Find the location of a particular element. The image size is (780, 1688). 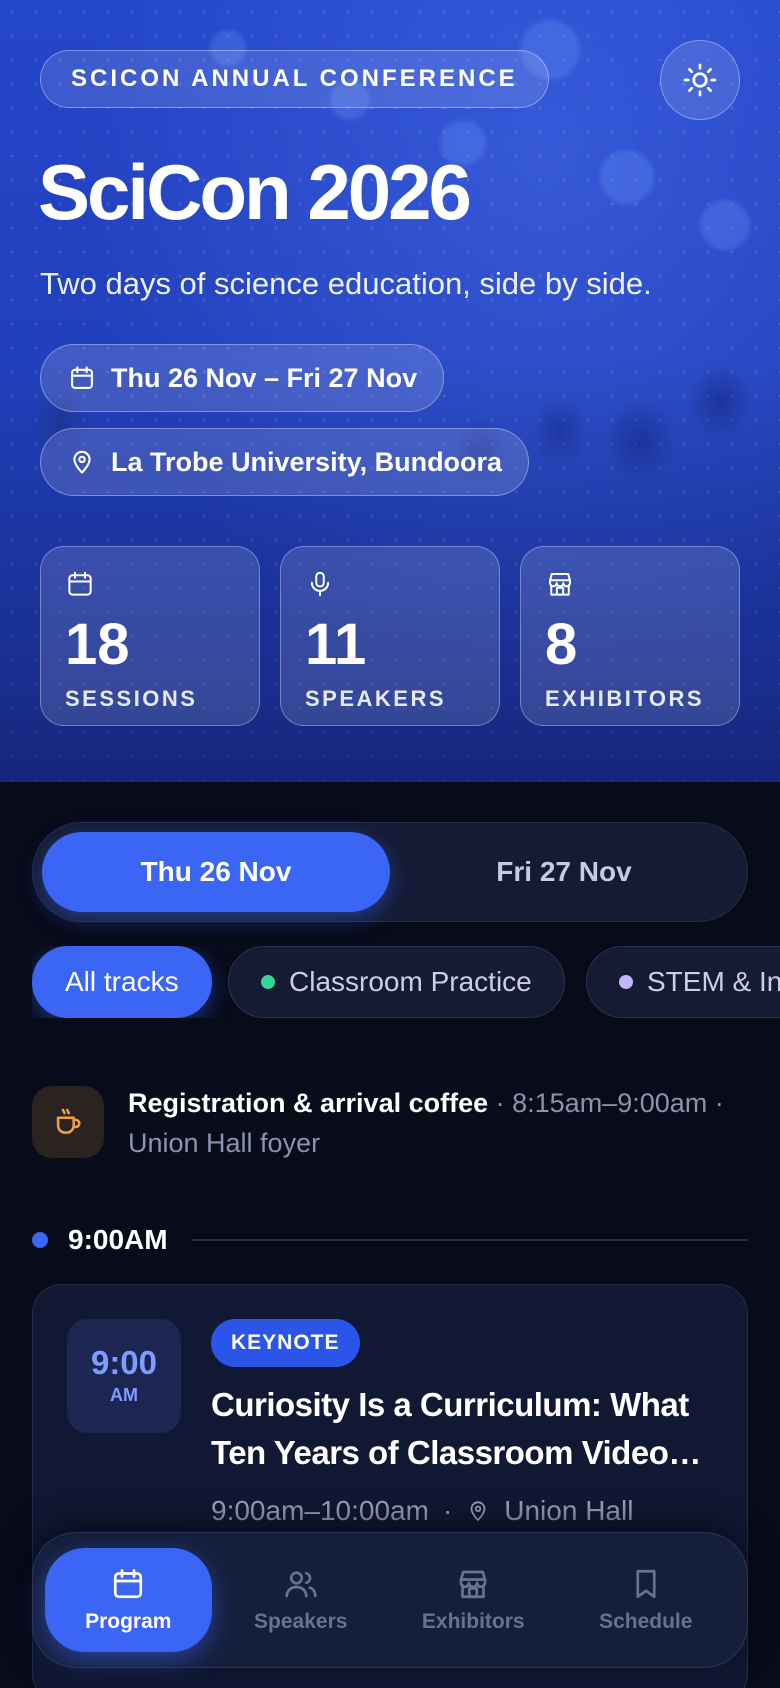

stat-value: 18 is located at coordinates (97, 644).